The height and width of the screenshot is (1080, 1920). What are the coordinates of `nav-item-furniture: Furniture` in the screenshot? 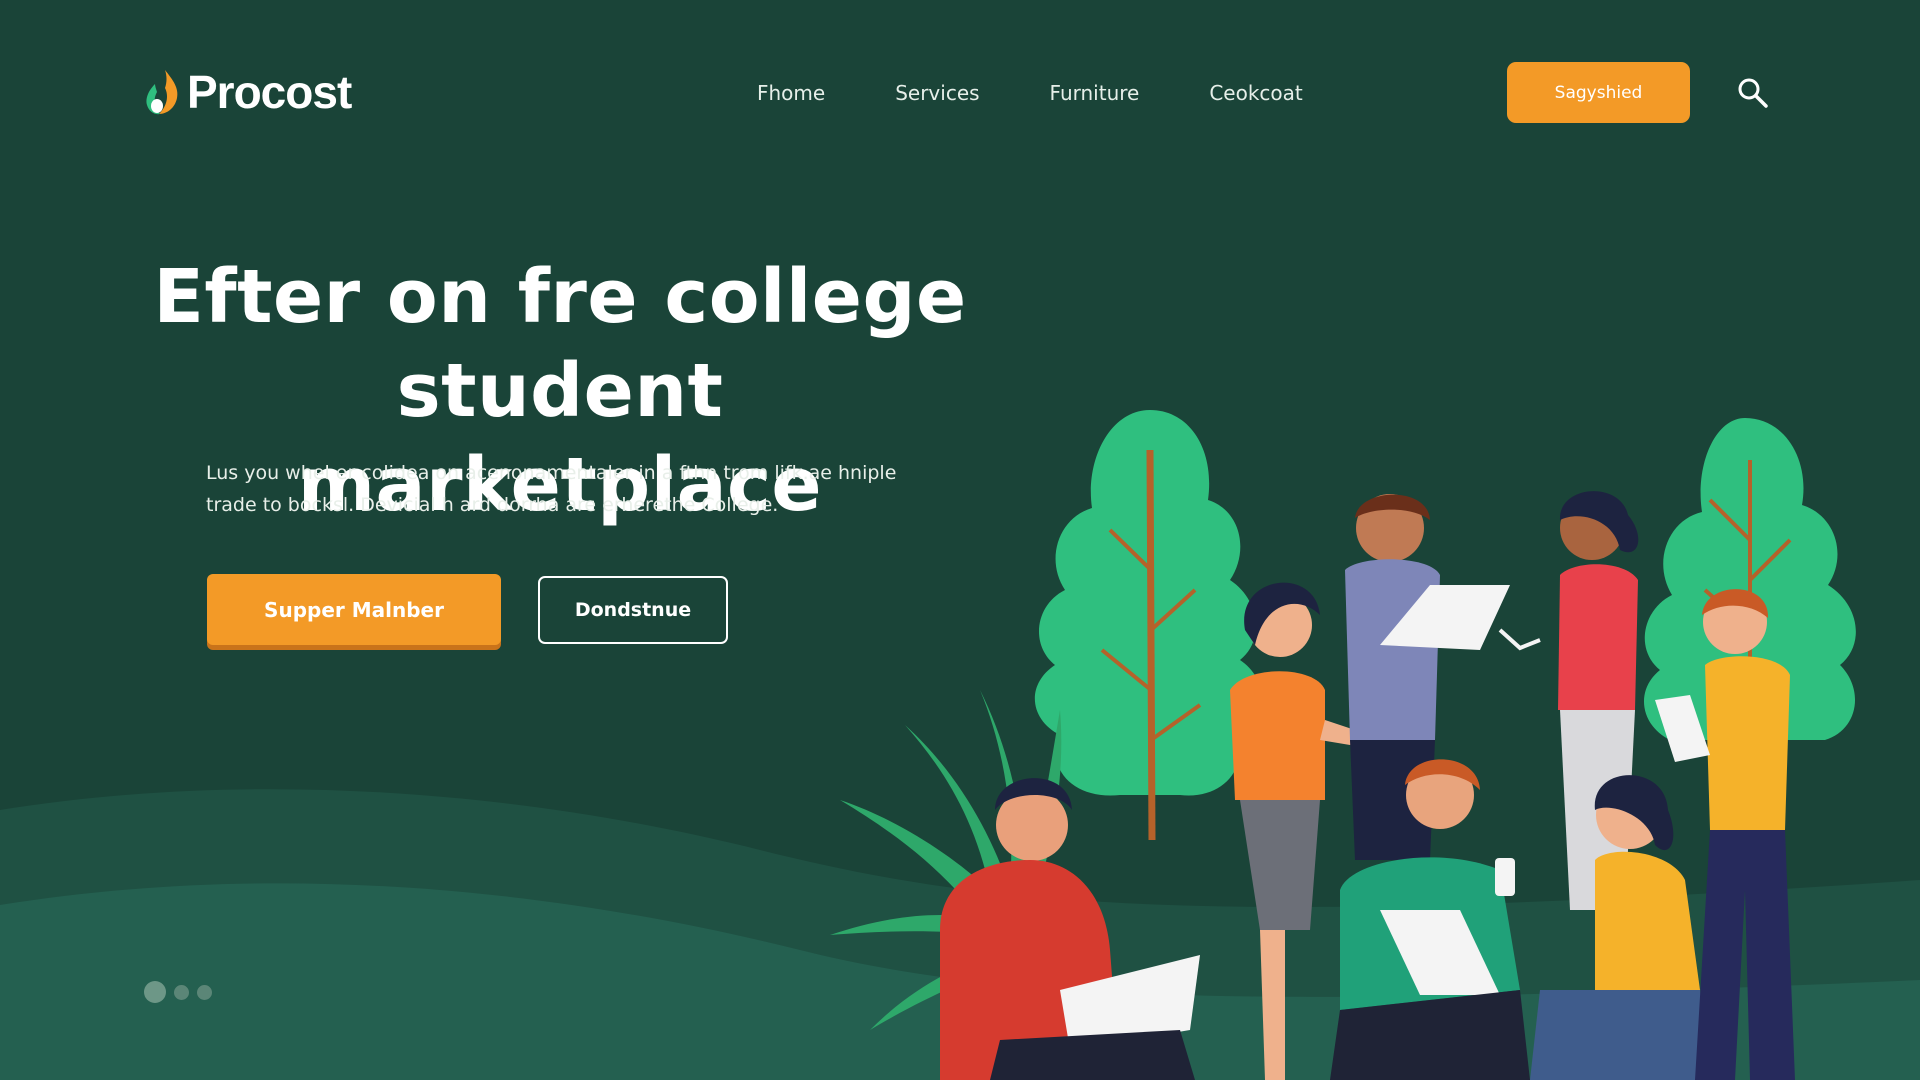 It's located at (1095, 93).